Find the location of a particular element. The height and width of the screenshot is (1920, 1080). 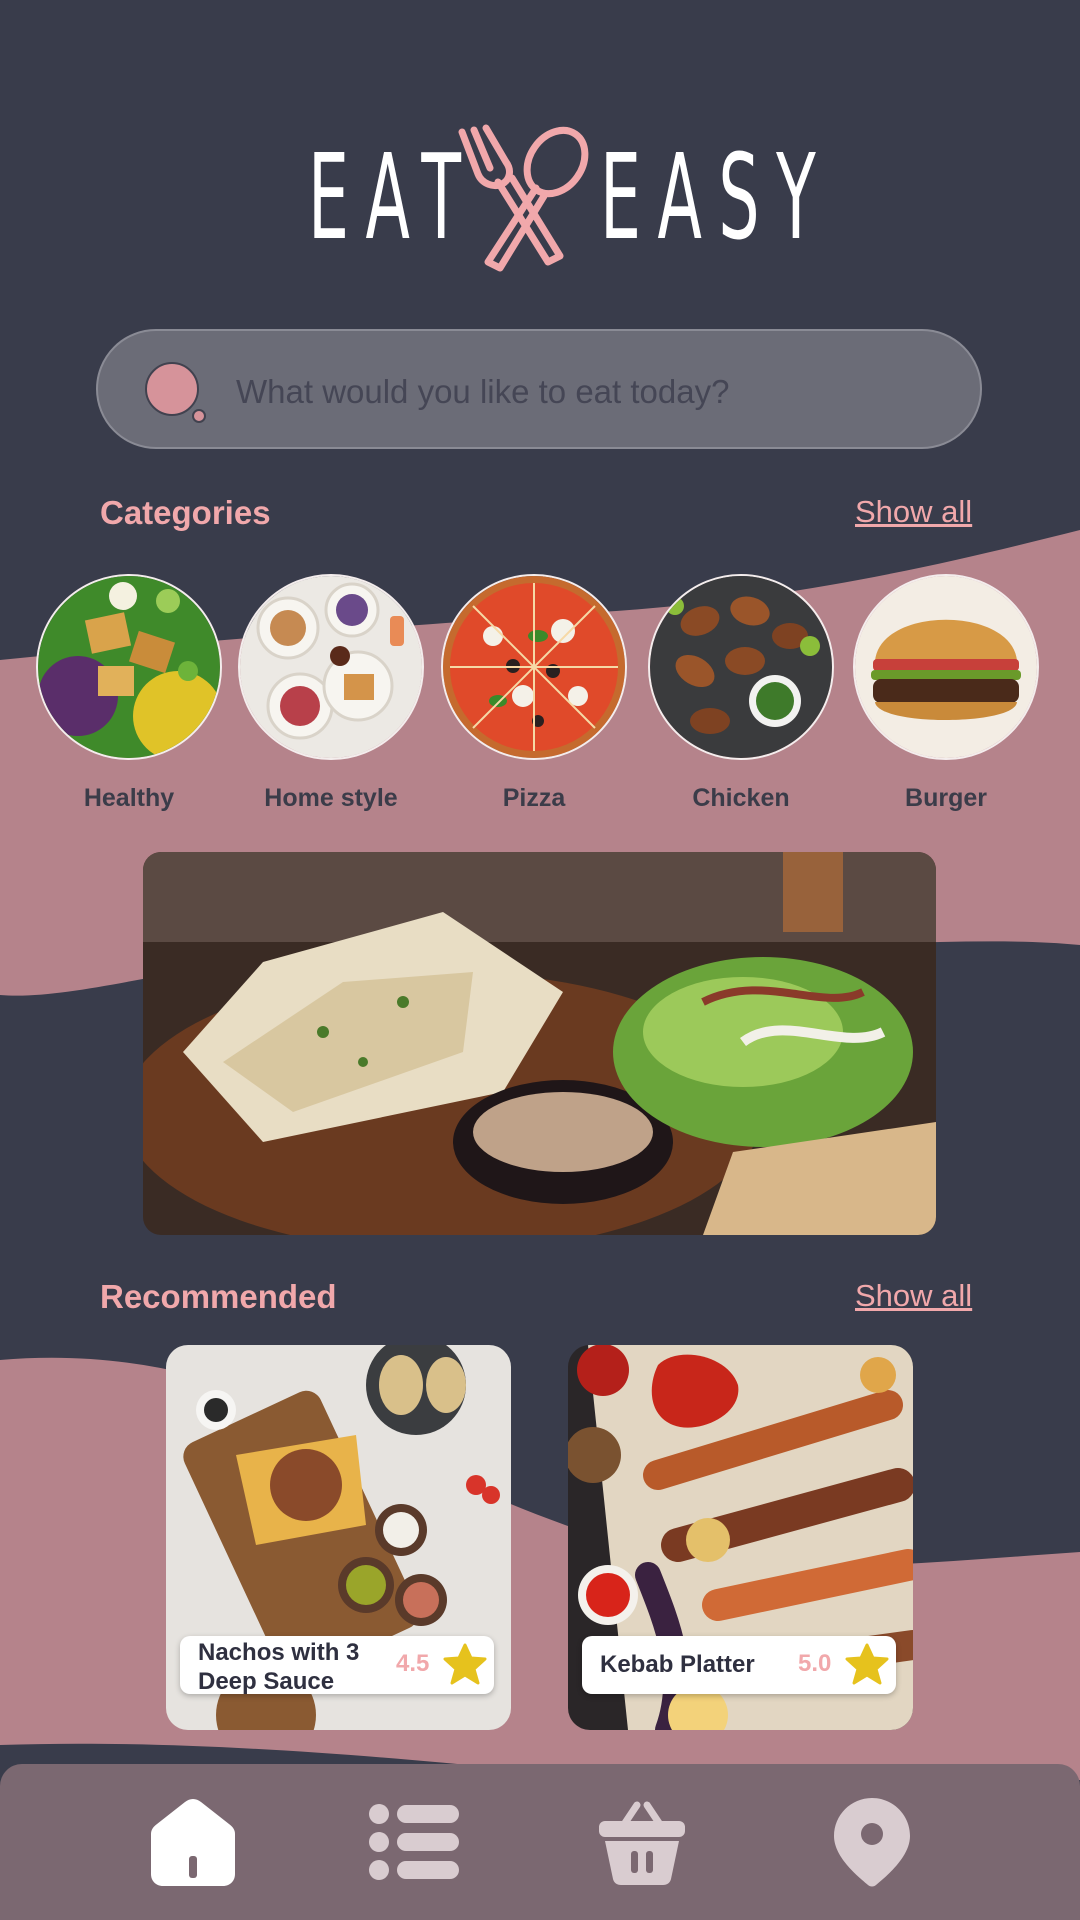

chicken-image is located at coordinates (741, 667).